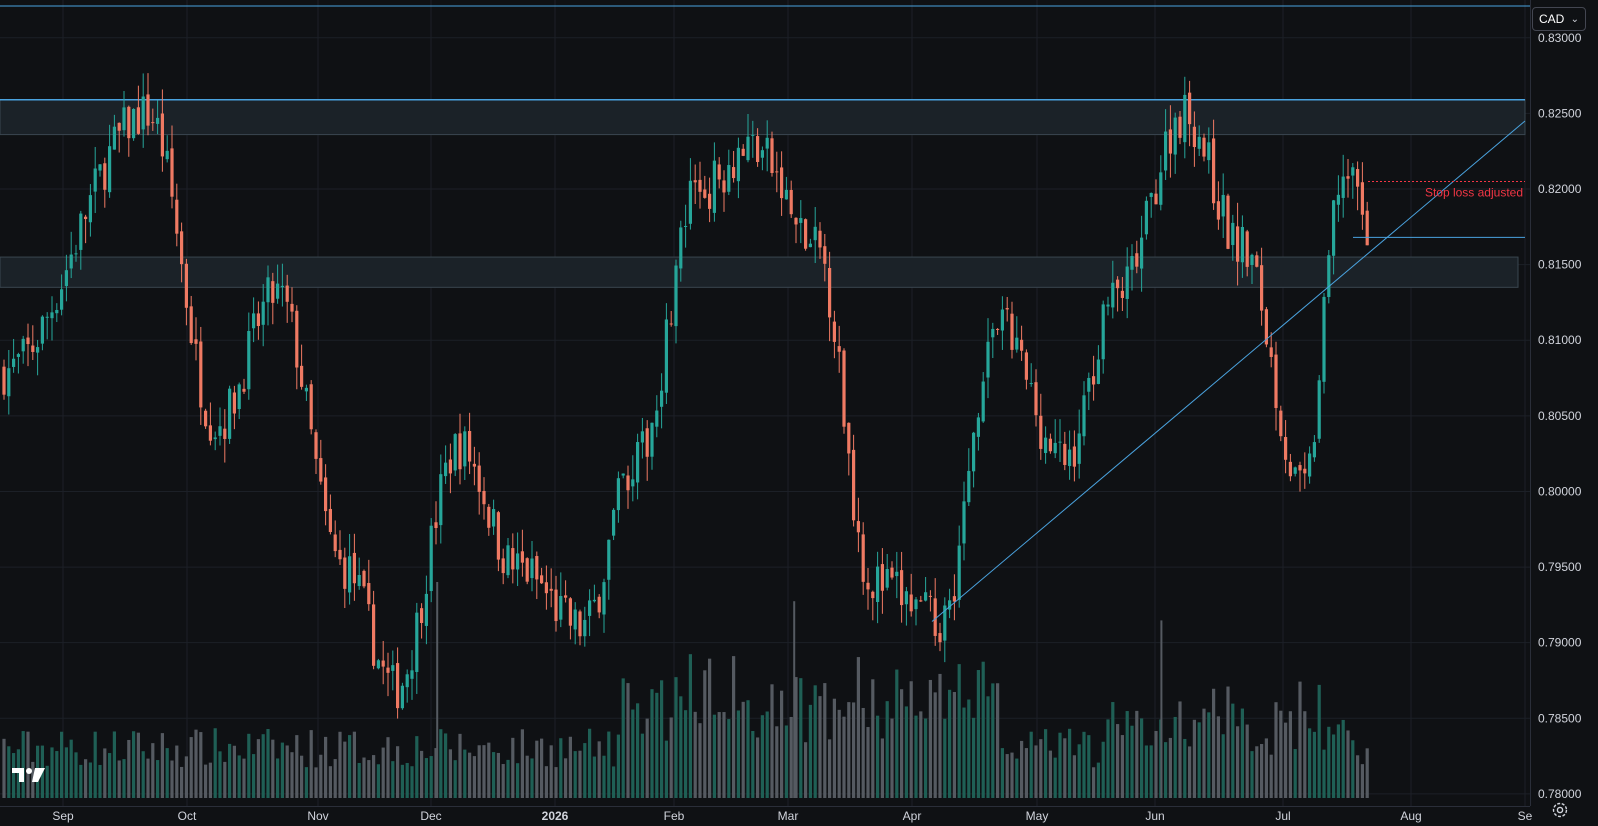  I want to click on price-tick-label: 0.80000, so click(1560, 491).